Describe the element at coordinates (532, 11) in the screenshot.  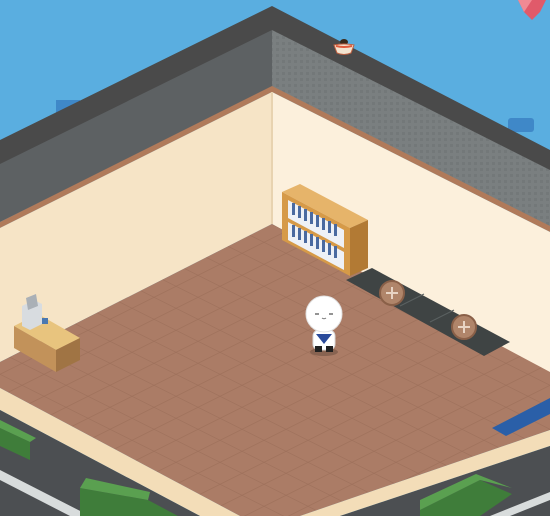
I see `red-gem-icon` at that location.